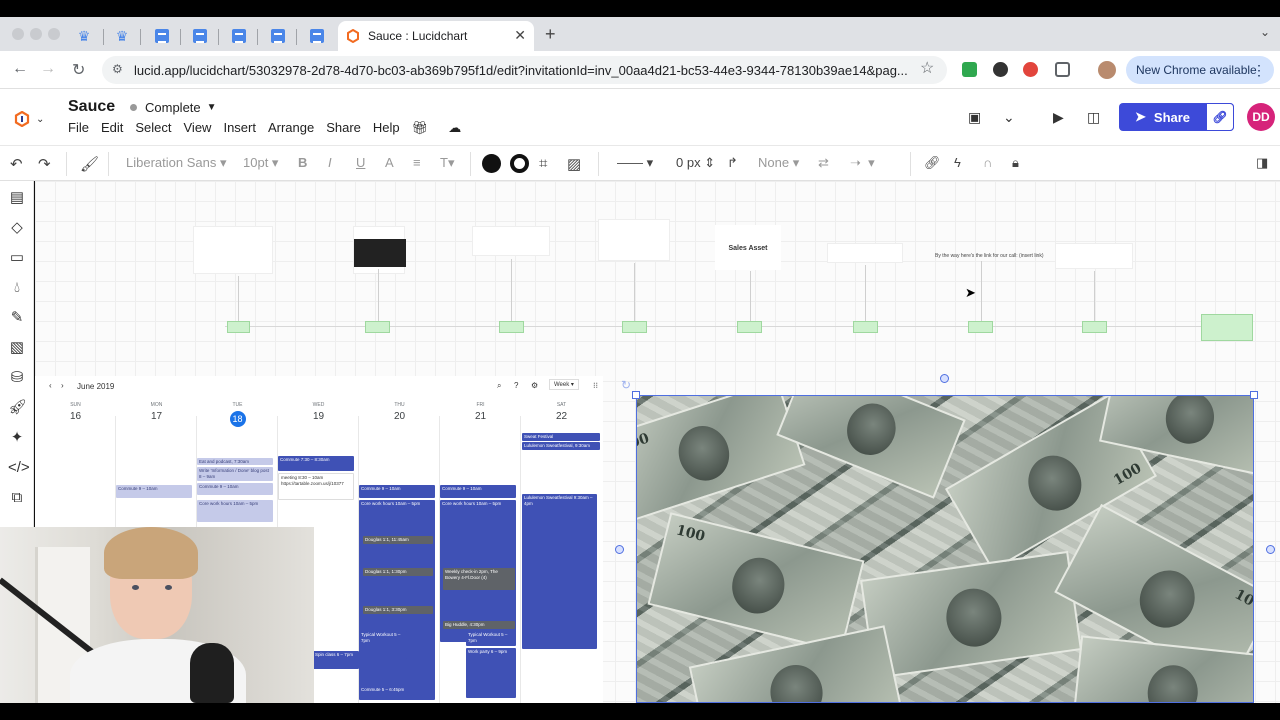  What do you see at coordinates (19, 468) in the screenshot?
I see `code-icon: </>` at bounding box center [19, 468].